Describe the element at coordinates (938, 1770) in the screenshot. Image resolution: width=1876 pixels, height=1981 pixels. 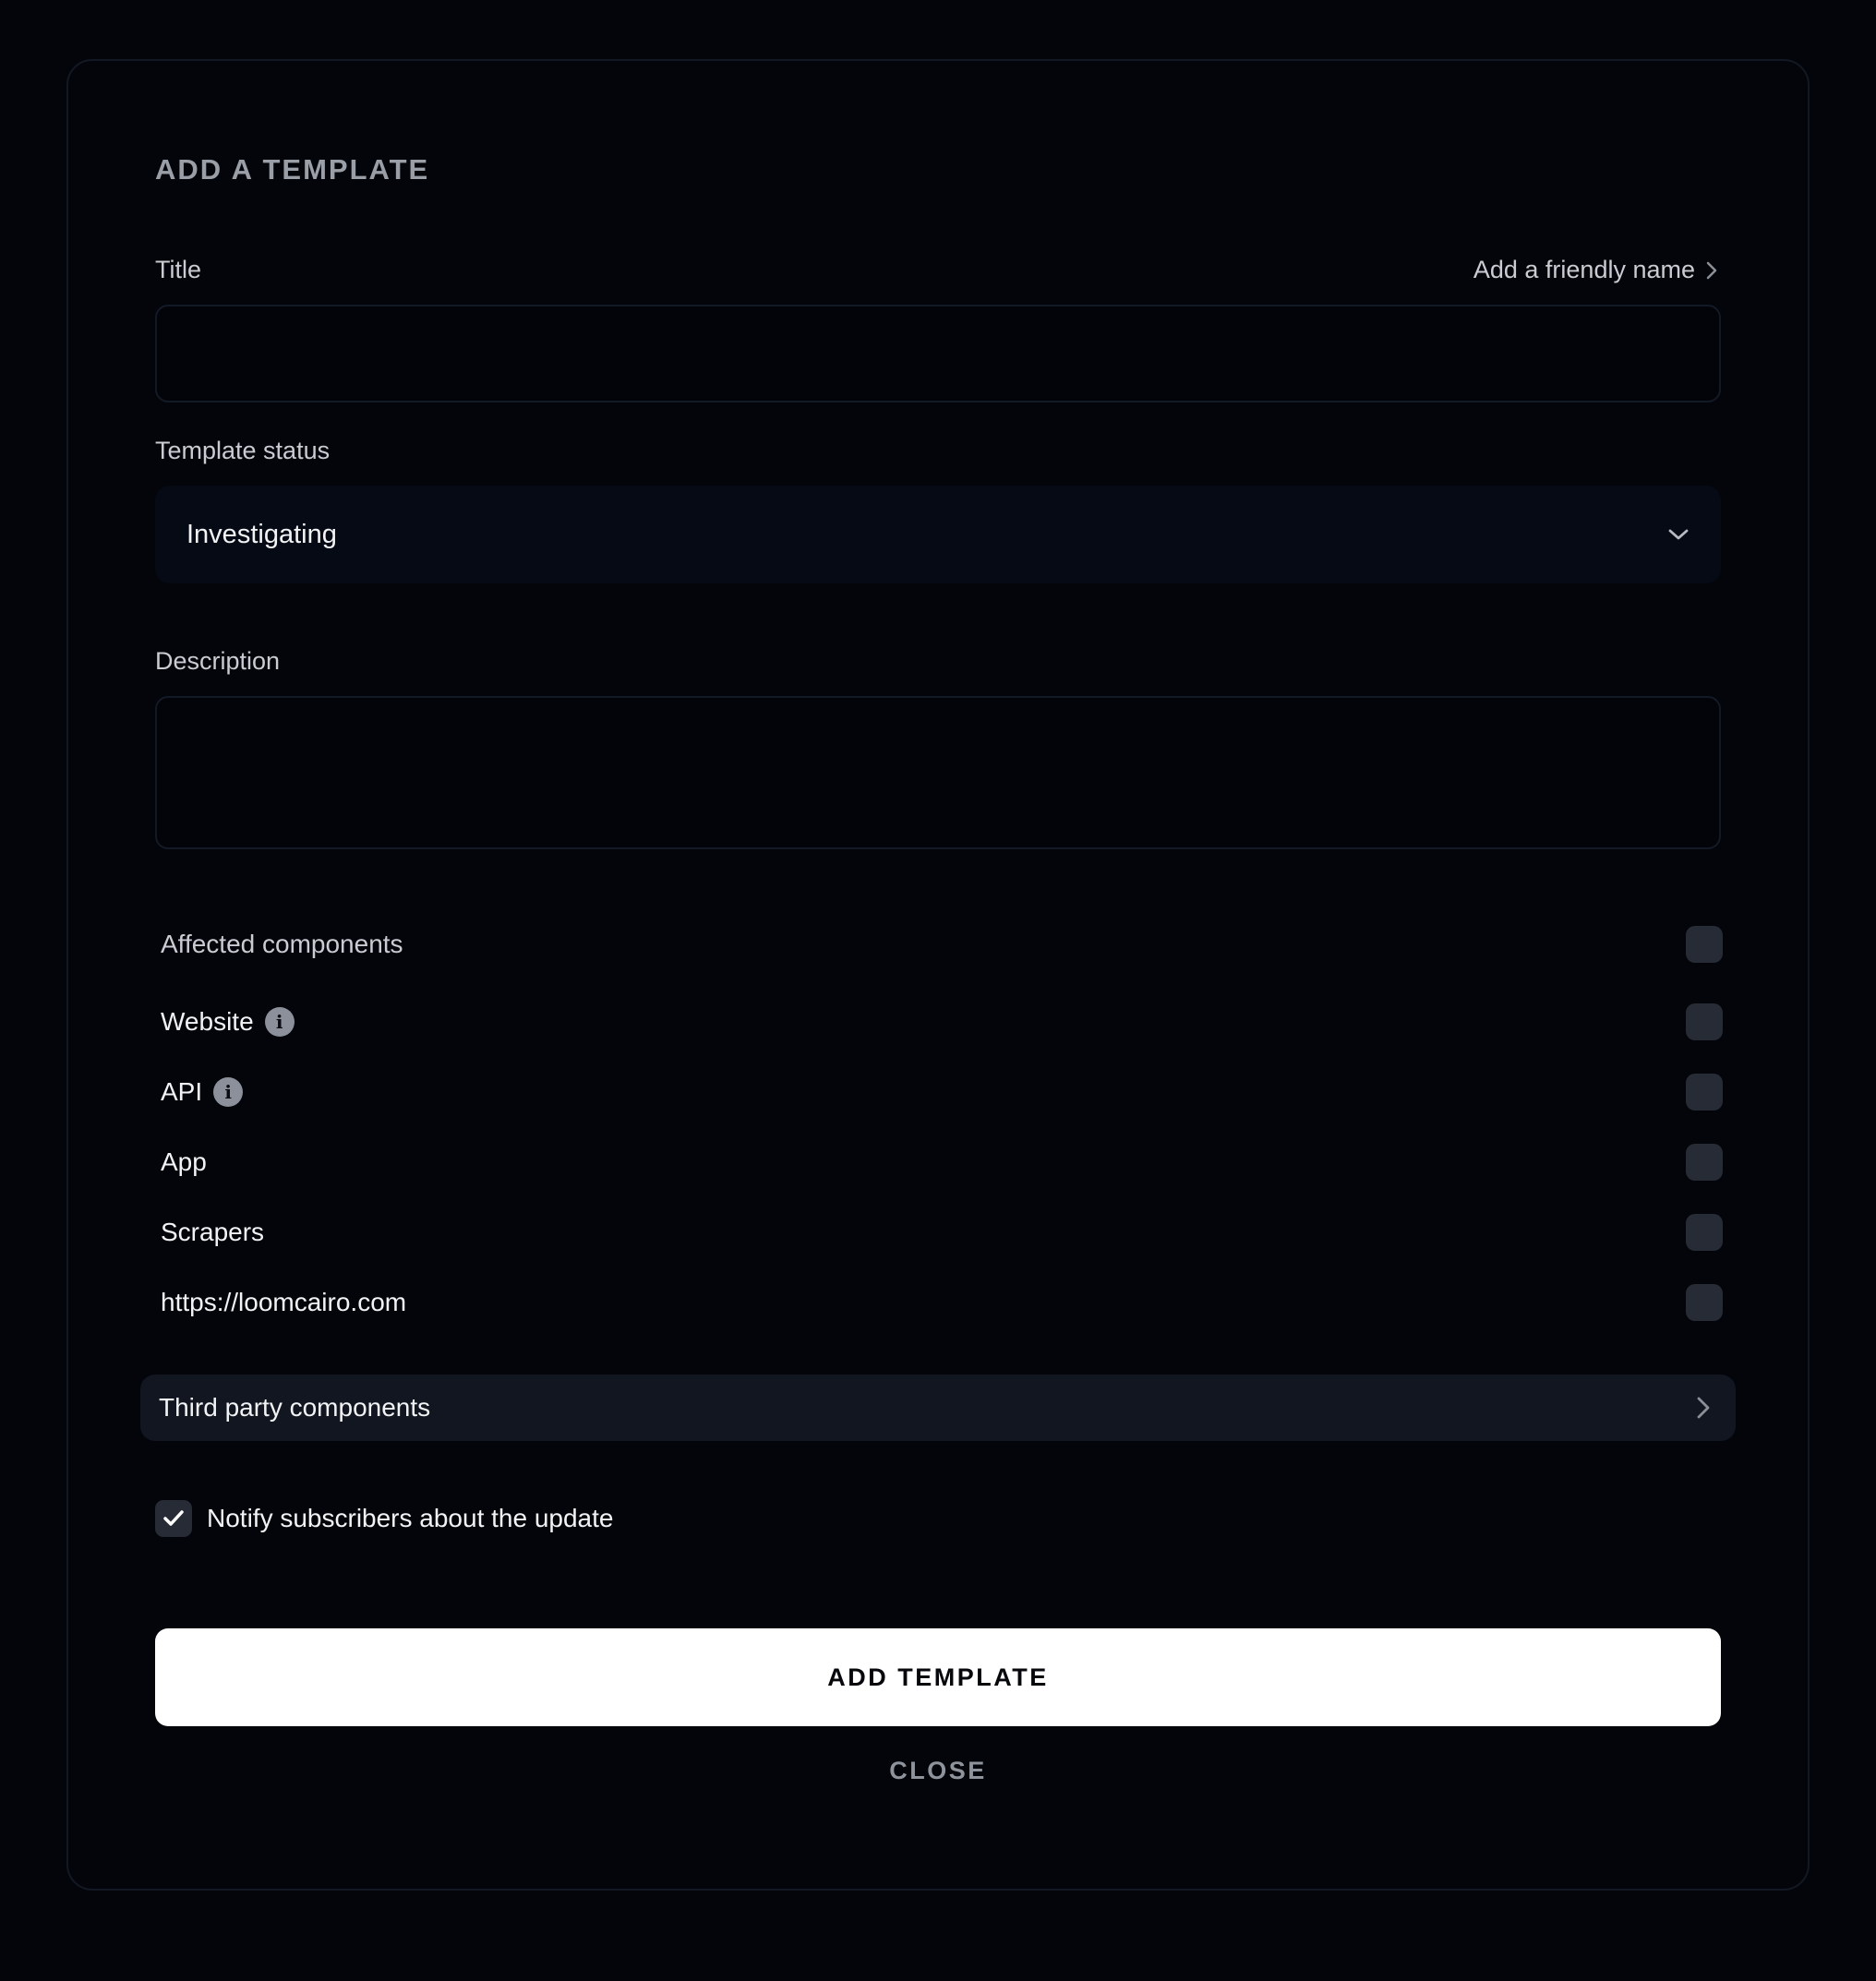
I see `close-button: CLOSE` at that location.